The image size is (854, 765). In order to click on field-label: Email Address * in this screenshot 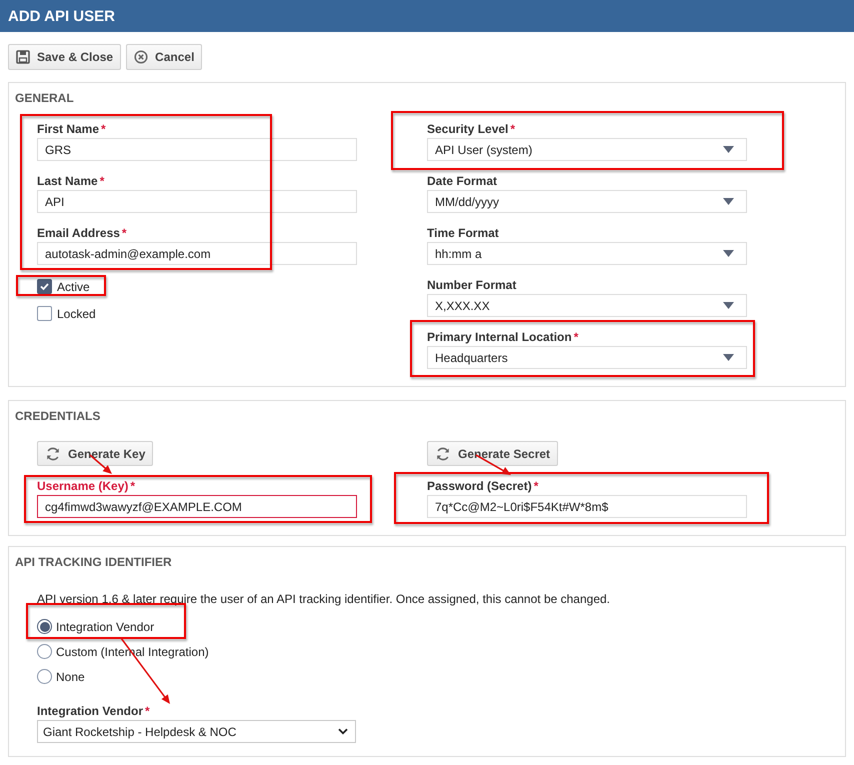, I will do `click(82, 233)`.